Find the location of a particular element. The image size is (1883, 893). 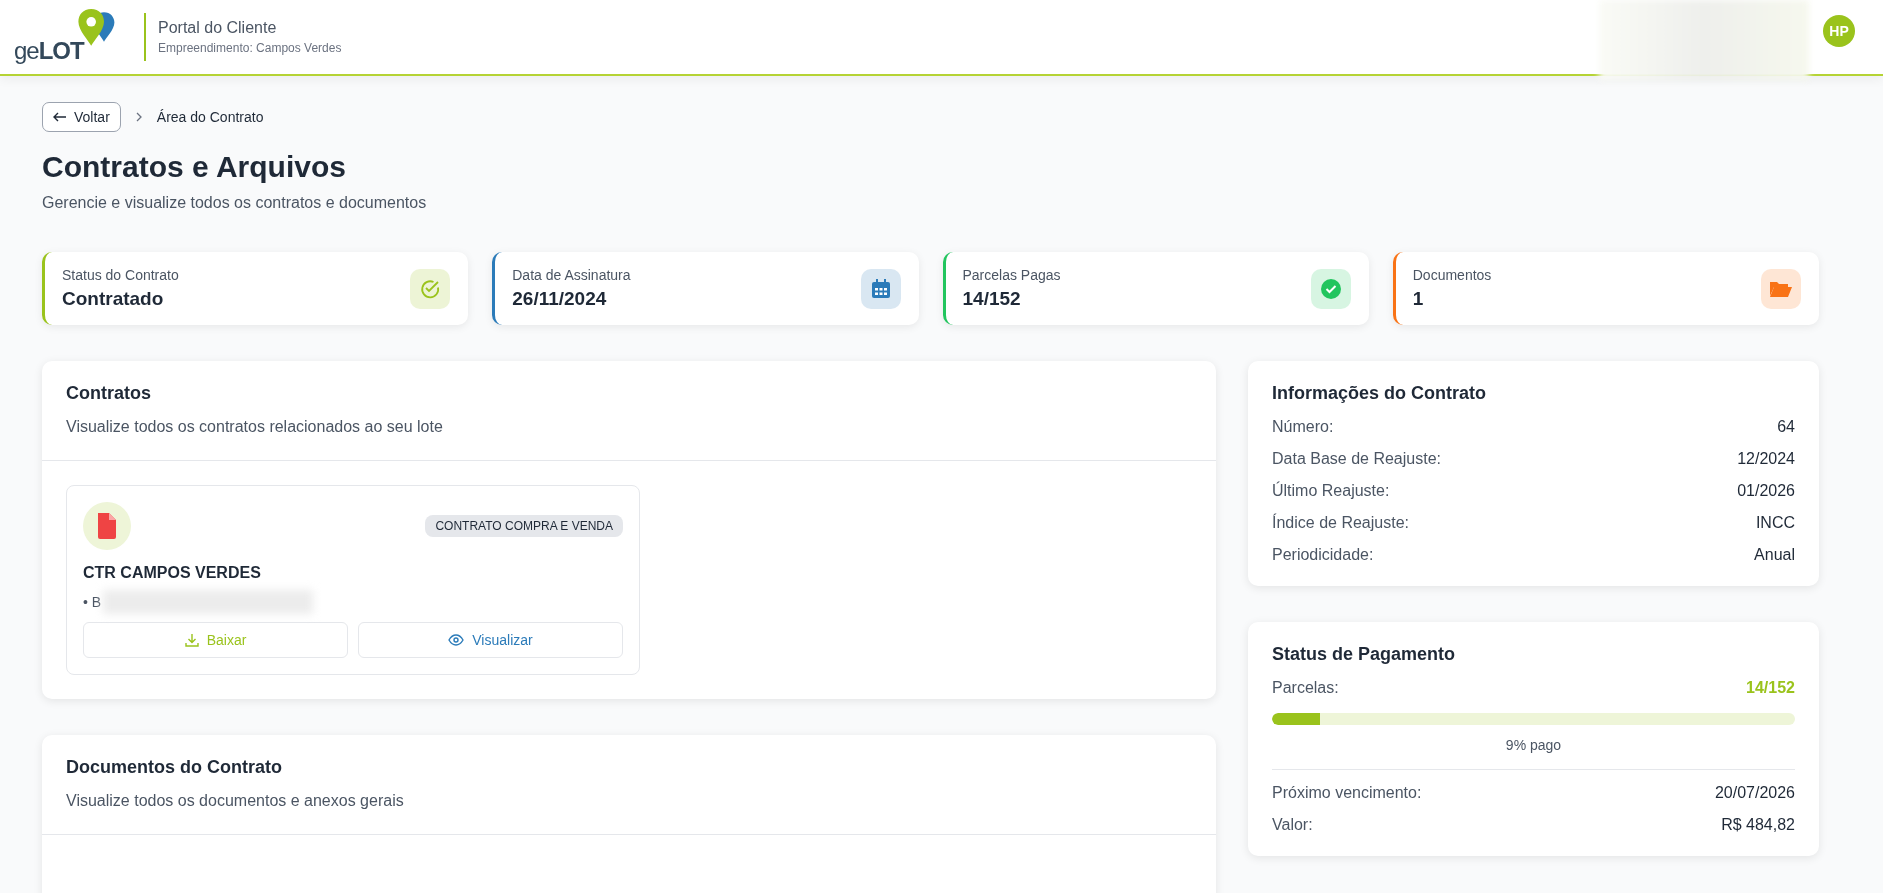

stat-value: 14/152 is located at coordinates (992, 299).